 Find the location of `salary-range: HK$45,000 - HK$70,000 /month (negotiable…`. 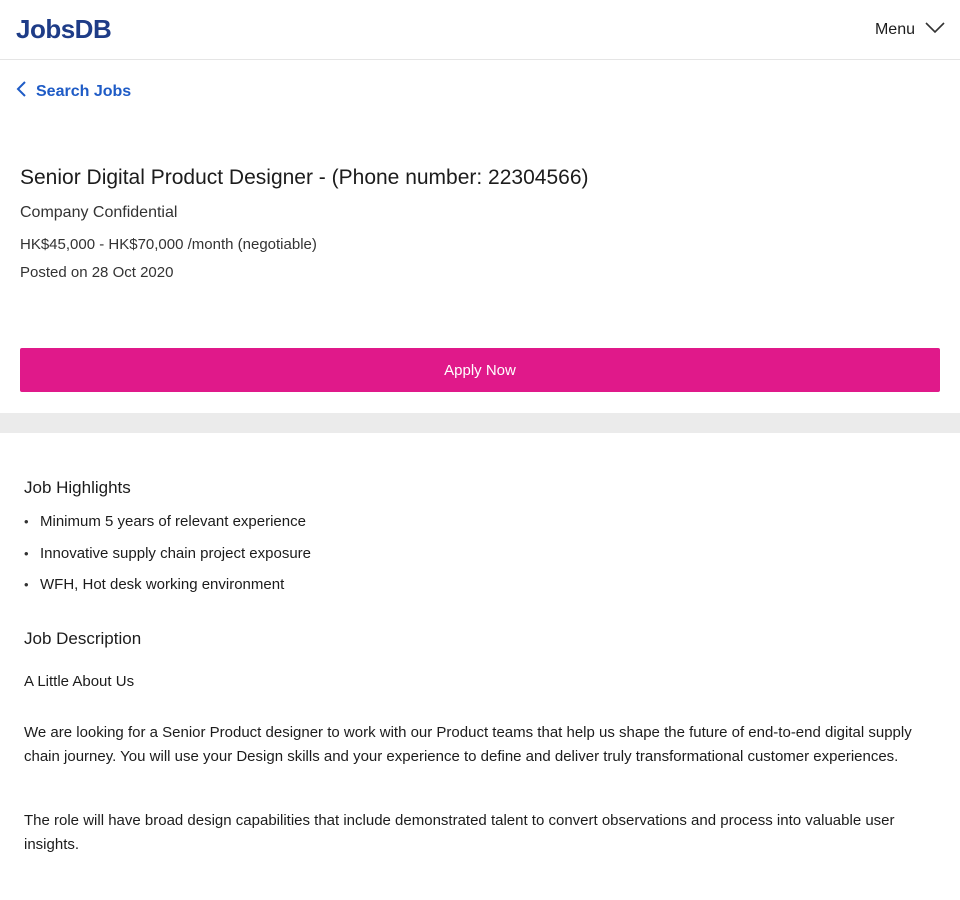

salary-range: HK$45,000 - HK$70,000 /month (negotiable… is located at coordinates (168, 244).